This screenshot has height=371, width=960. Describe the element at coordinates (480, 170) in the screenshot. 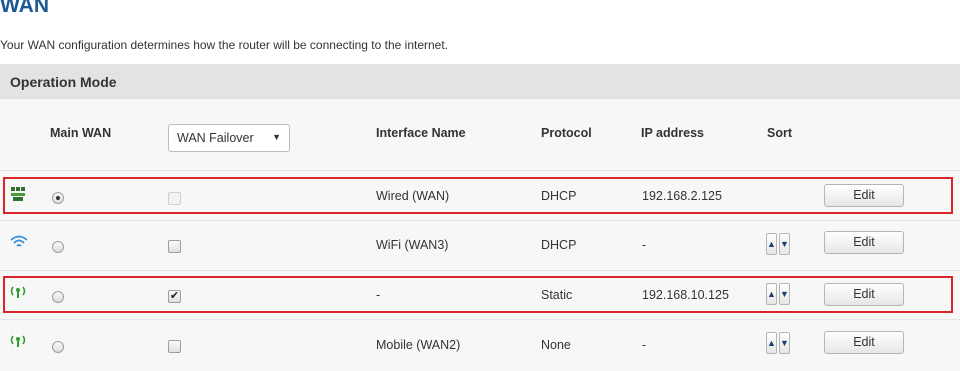

I see `row-divider` at that location.